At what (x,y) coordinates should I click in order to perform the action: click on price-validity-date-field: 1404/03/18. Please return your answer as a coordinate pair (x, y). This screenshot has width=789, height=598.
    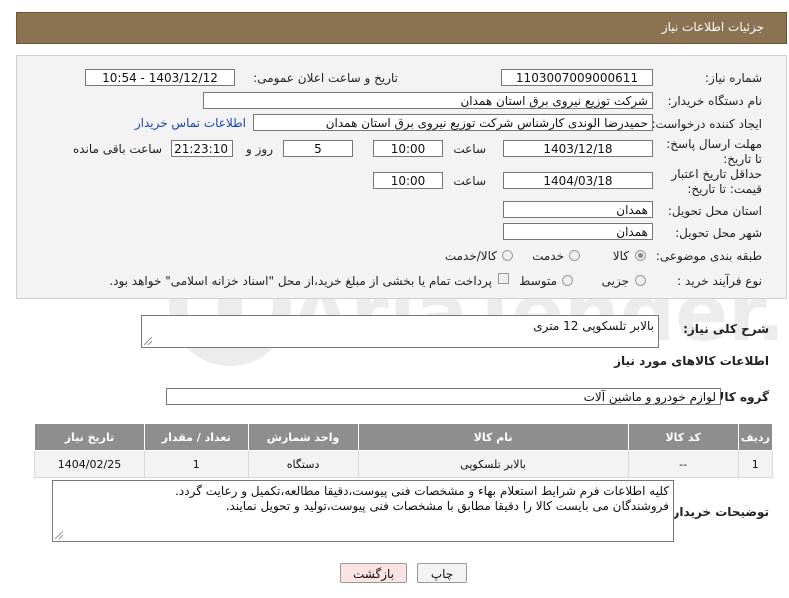
    Looking at the image, I should click on (578, 180).